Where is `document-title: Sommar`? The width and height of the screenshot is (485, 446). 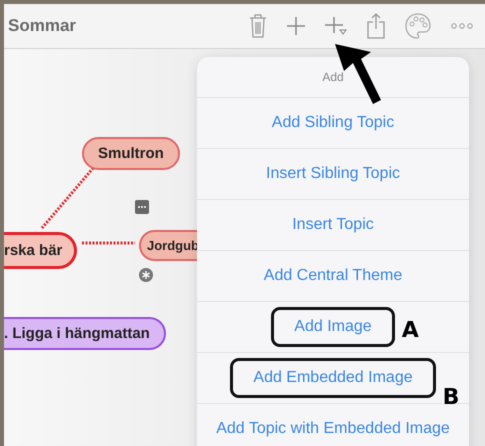 document-title: Sommar is located at coordinates (42, 26).